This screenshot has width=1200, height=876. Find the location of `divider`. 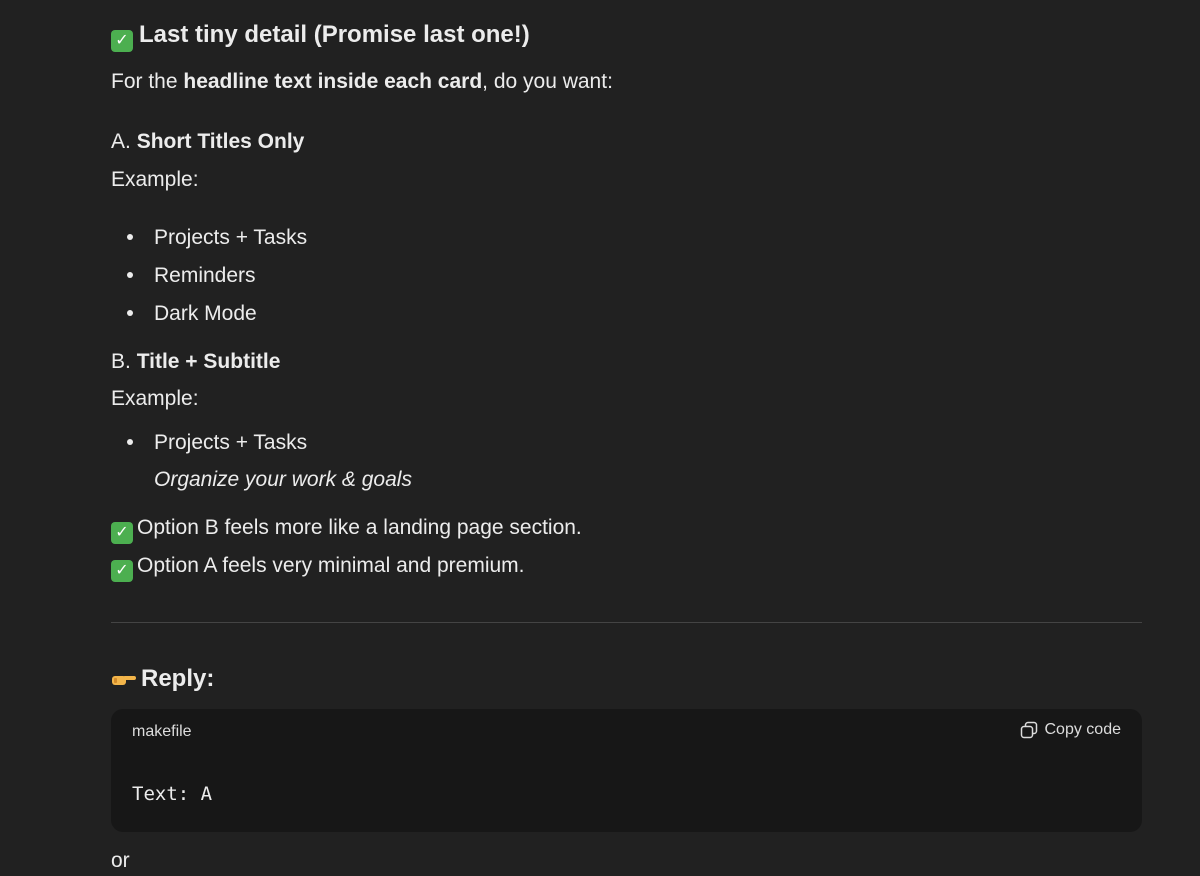

divider is located at coordinates (626, 622).